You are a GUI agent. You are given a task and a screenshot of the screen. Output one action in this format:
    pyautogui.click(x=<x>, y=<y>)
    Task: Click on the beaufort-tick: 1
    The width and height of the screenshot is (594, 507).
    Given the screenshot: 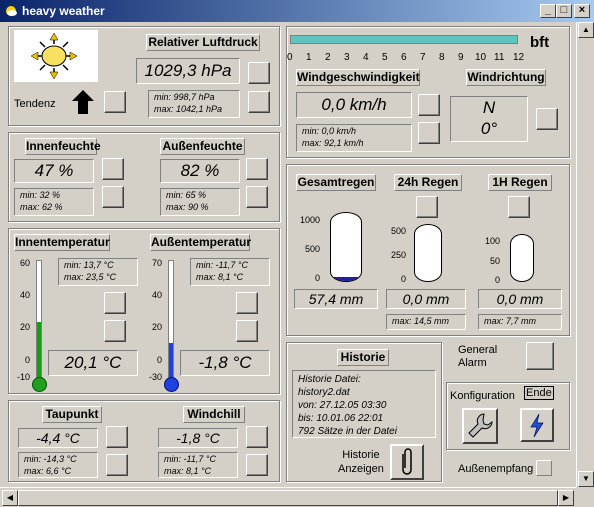 What is the action you would take?
    pyautogui.click(x=309, y=57)
    